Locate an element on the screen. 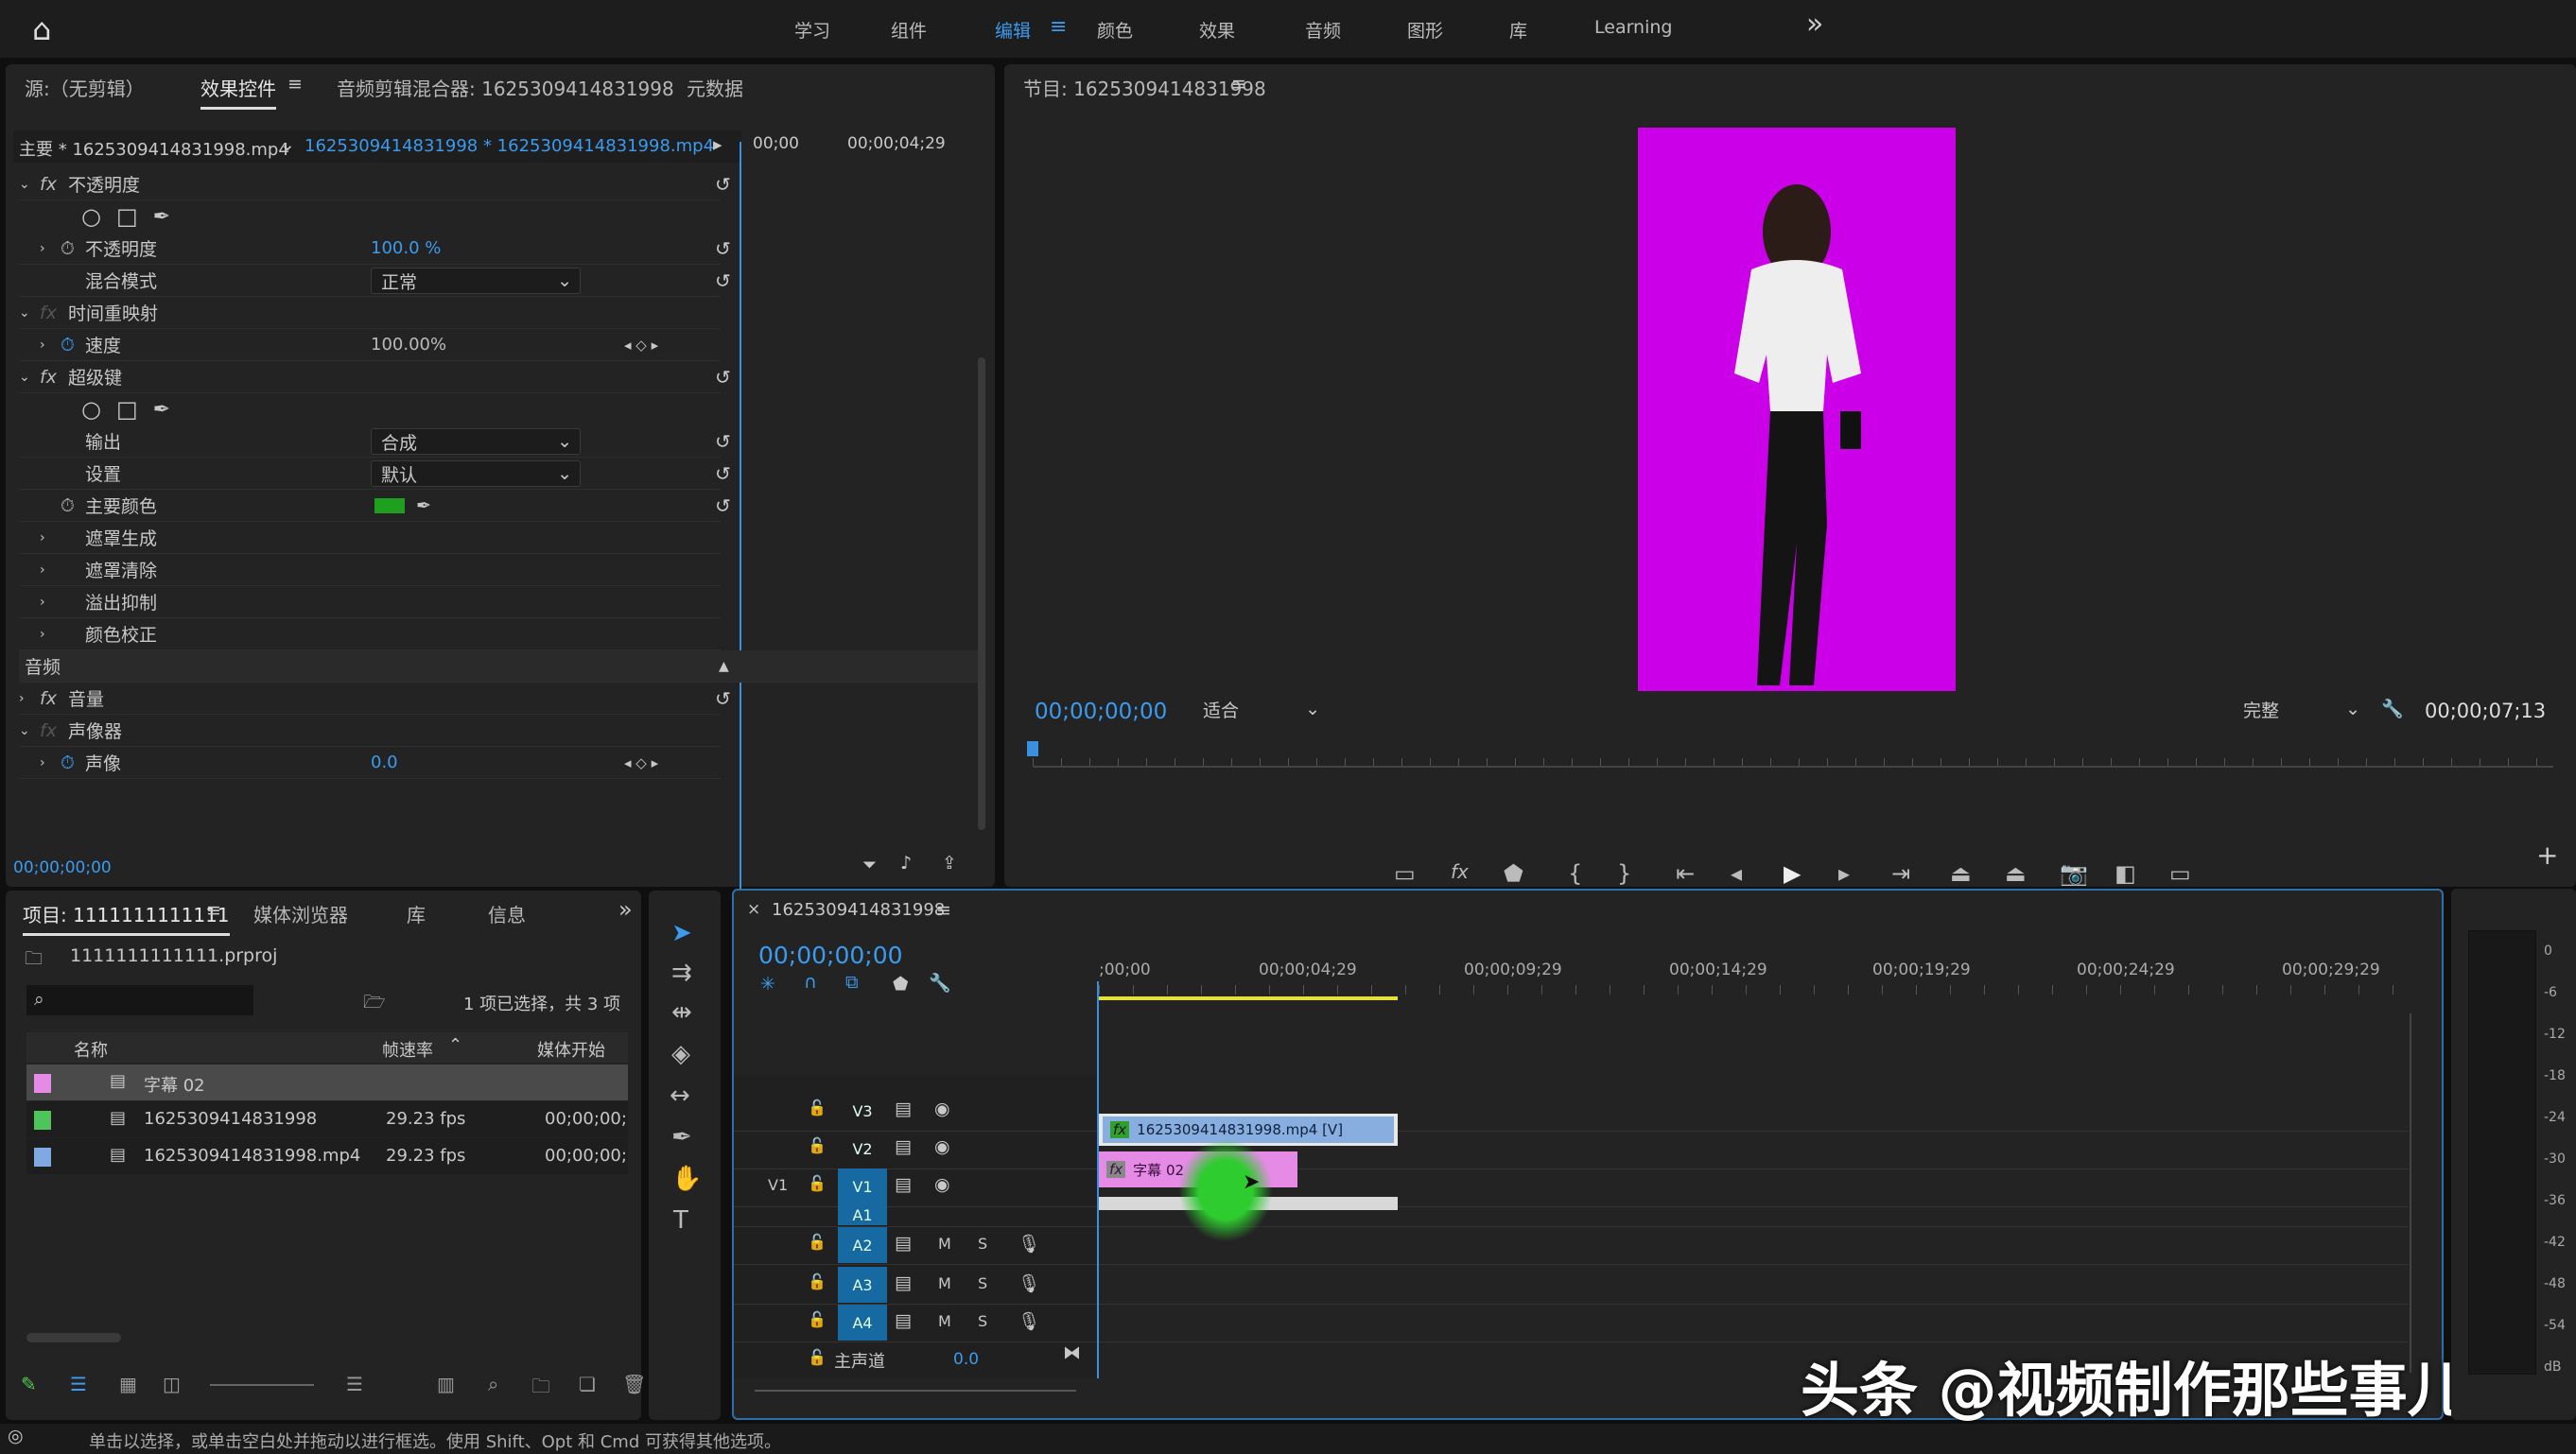 This screenshot has height=1454, width=2576. filter-icon: ⏷ is located at coordinates (869, 865).